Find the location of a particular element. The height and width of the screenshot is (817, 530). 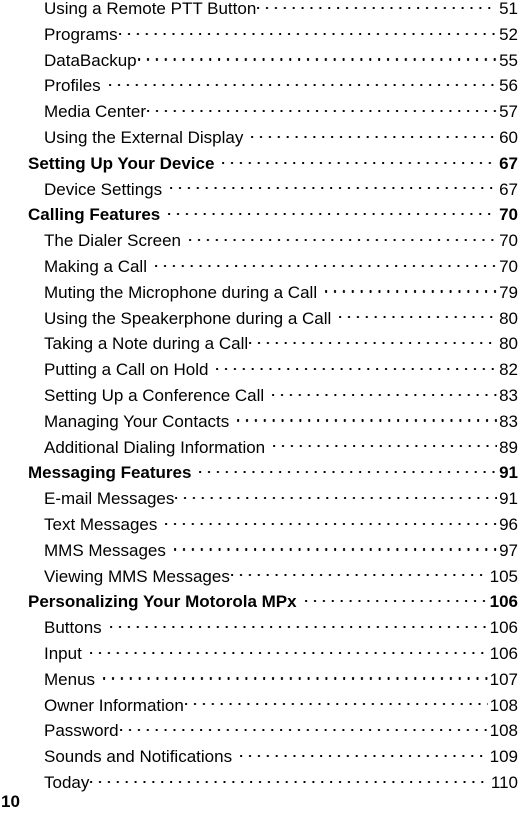

toc-entry-title: Programs is located at coordinates (81, 34).